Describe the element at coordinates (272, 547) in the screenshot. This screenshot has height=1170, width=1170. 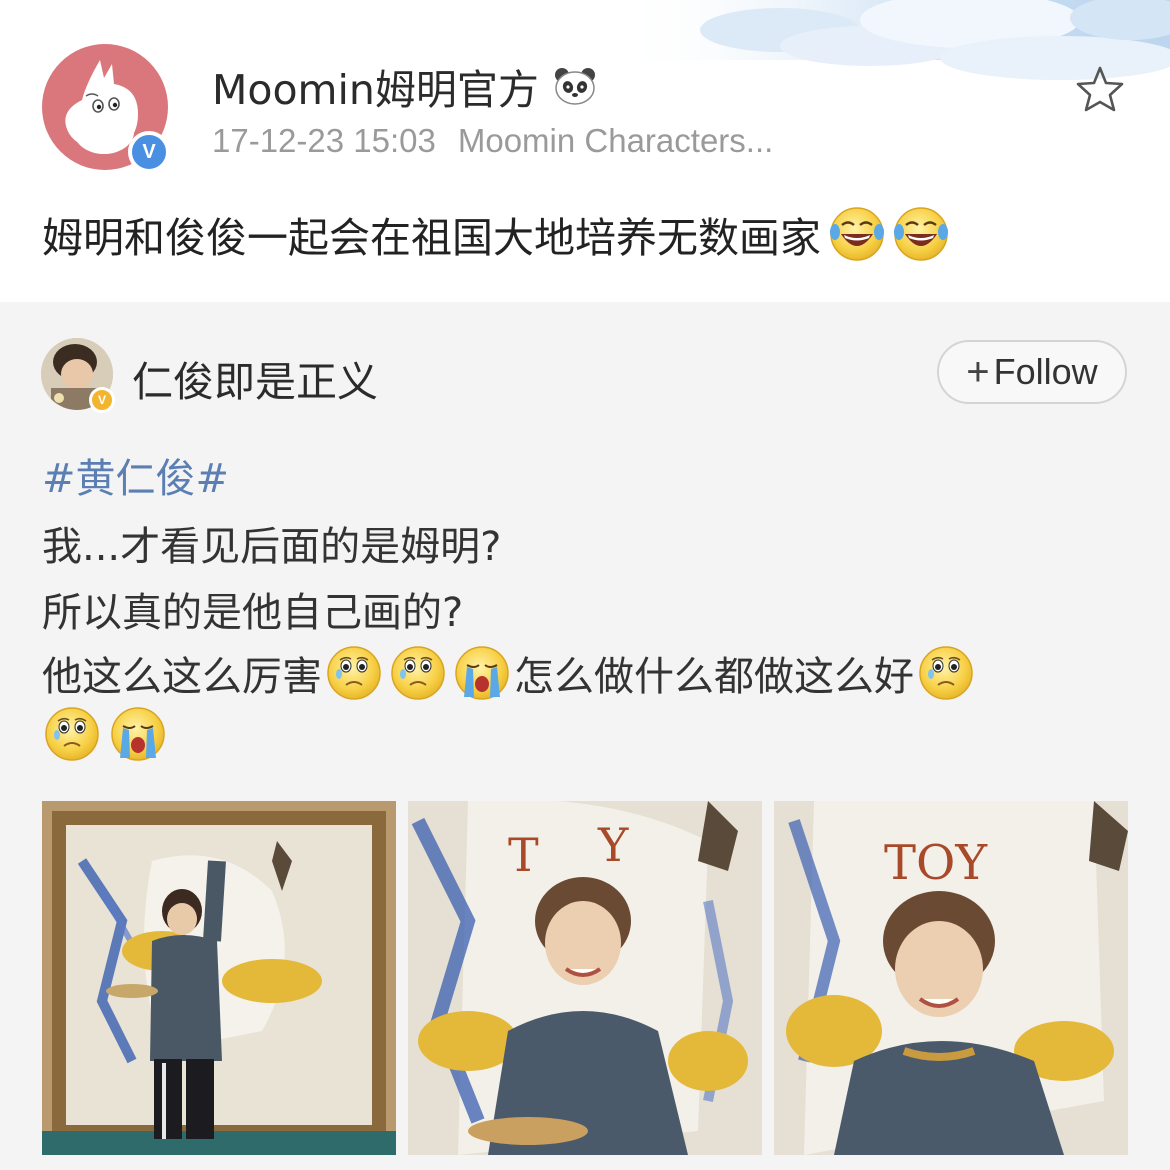
I see `repost-text-line-1-label: 我...才看见后面的是姆明?` at that location.